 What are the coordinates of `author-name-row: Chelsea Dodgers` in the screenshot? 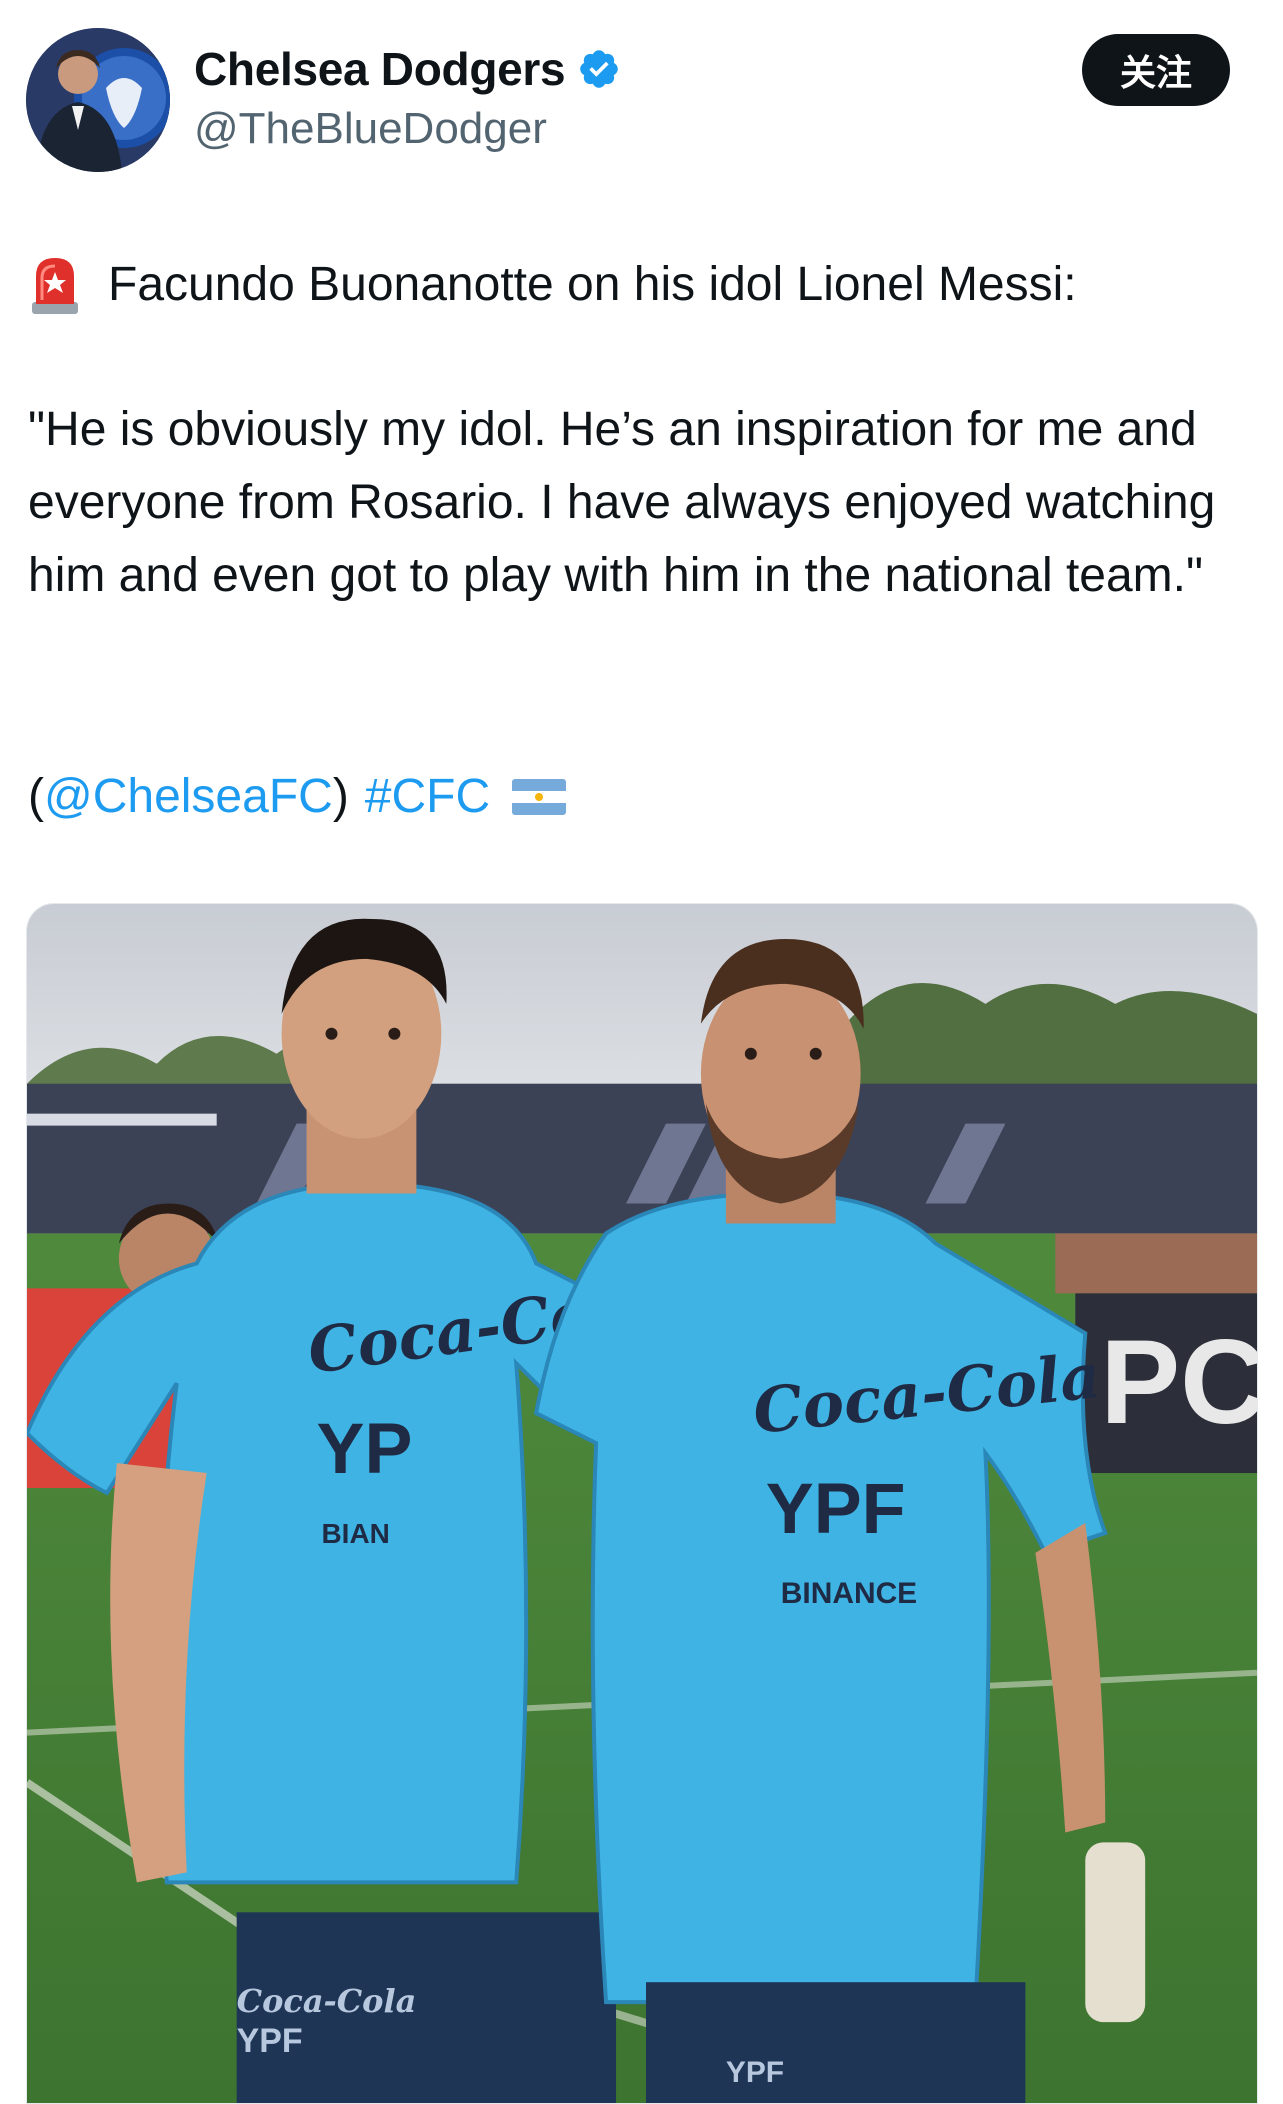 It's located at (407, 69).